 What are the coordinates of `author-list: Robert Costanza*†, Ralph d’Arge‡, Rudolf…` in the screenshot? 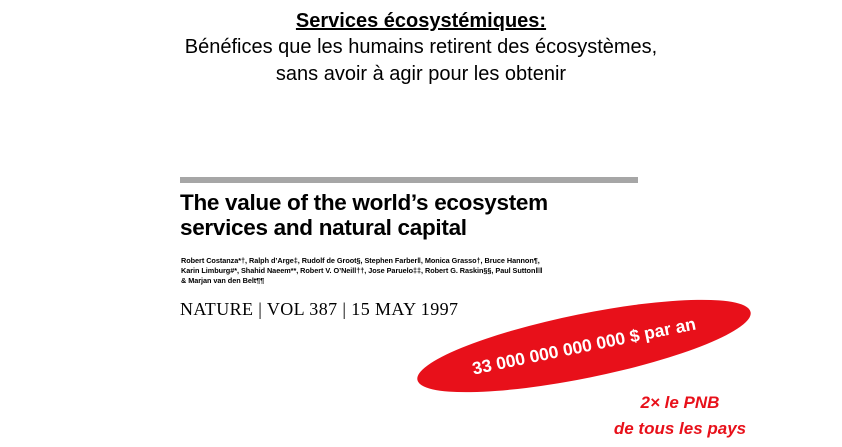 It's located at (411, 271).